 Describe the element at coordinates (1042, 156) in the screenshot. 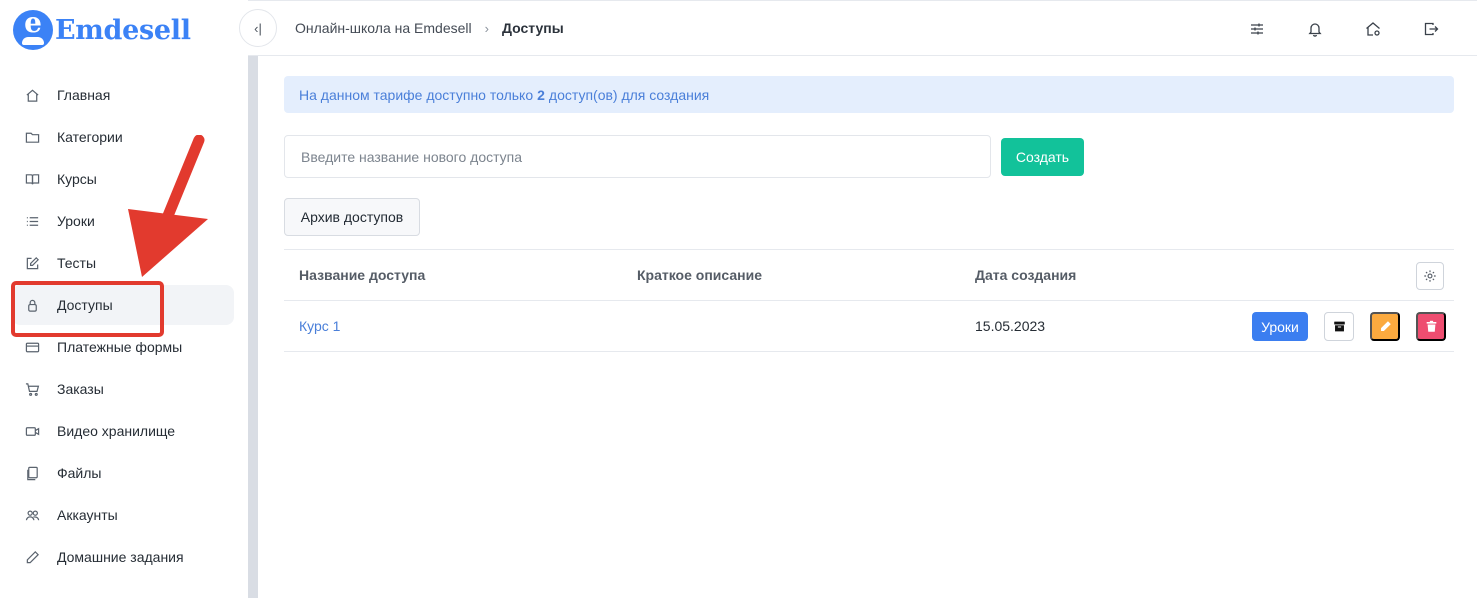

I see `create-button: Создать` at that location.